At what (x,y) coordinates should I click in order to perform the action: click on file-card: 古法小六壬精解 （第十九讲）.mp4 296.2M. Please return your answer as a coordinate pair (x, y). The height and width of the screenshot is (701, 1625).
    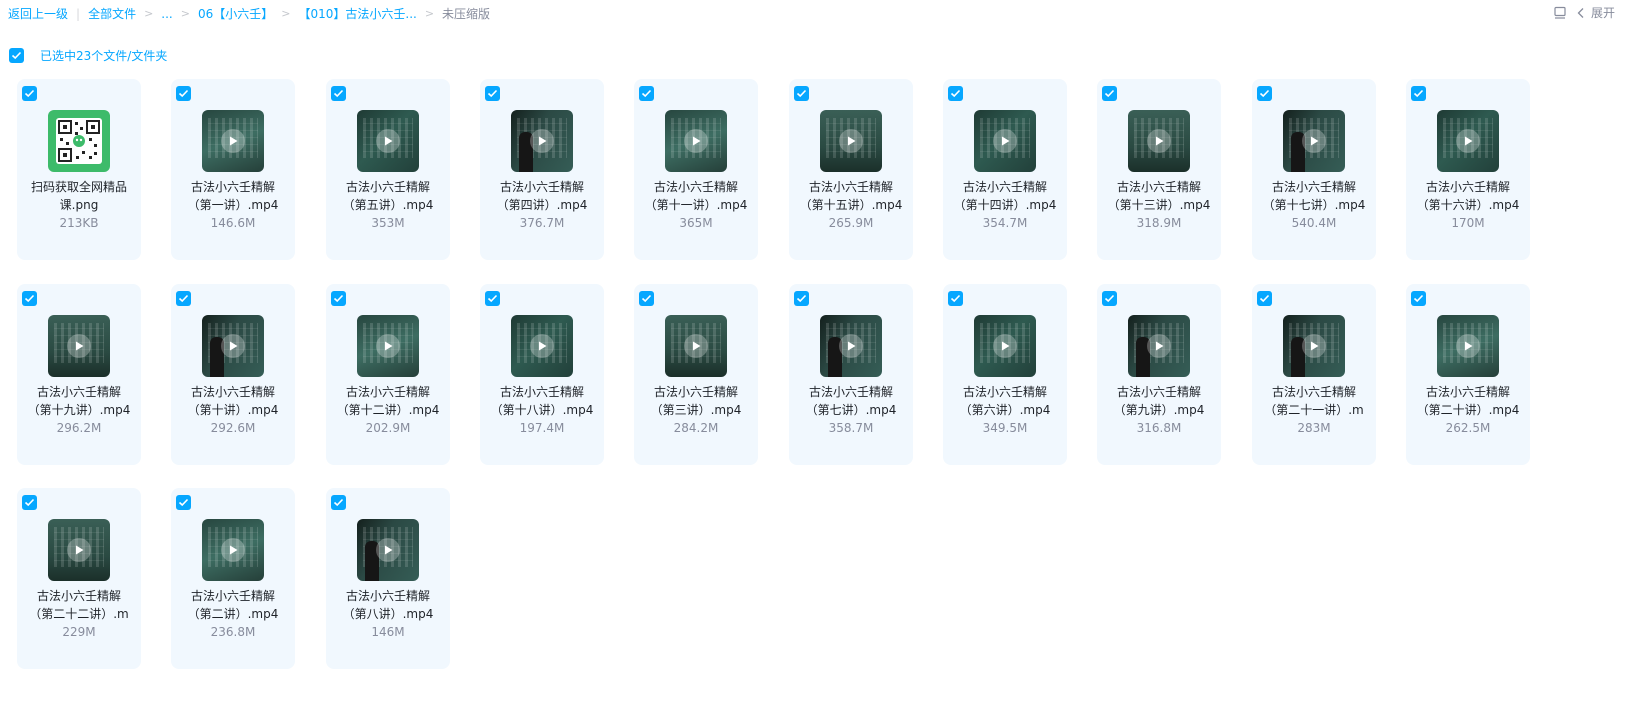
    Looking at the image, I should click on (79, 374).